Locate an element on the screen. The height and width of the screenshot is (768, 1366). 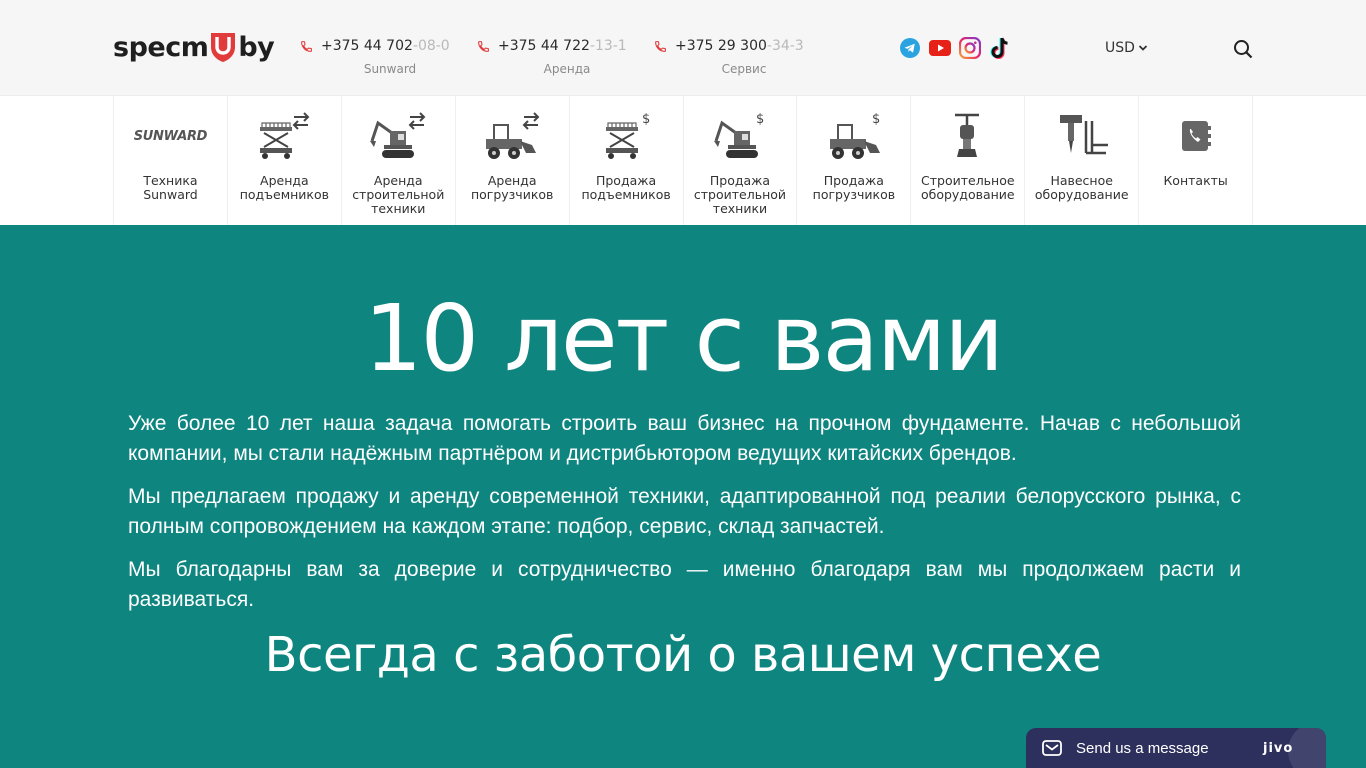
nav-item-sunward: SUNWARD Техника Sunward is located at coordinates (171, 160).